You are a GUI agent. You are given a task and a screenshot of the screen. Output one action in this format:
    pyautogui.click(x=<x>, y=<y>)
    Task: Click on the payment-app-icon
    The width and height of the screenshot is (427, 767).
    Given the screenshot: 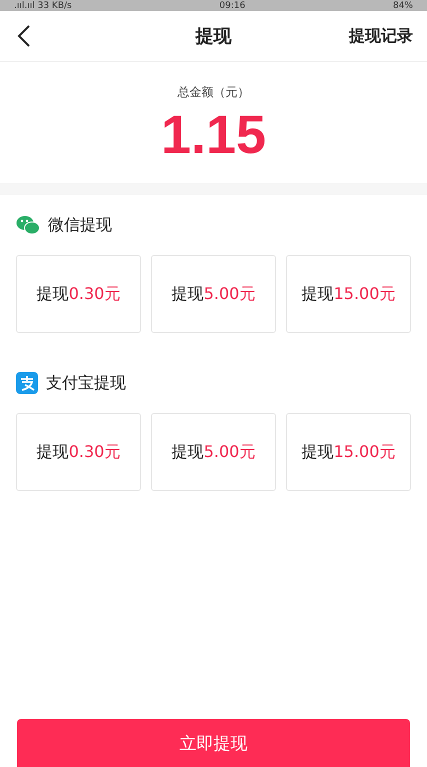 What is the action you would take?
    pyautogui.click(x=27, y=383)
    